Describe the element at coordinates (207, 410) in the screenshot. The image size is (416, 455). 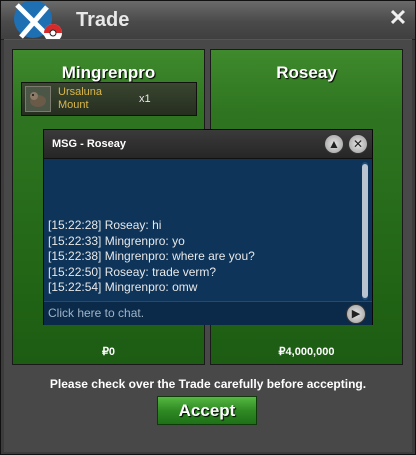
I see `accept-button: Accept` at that location.